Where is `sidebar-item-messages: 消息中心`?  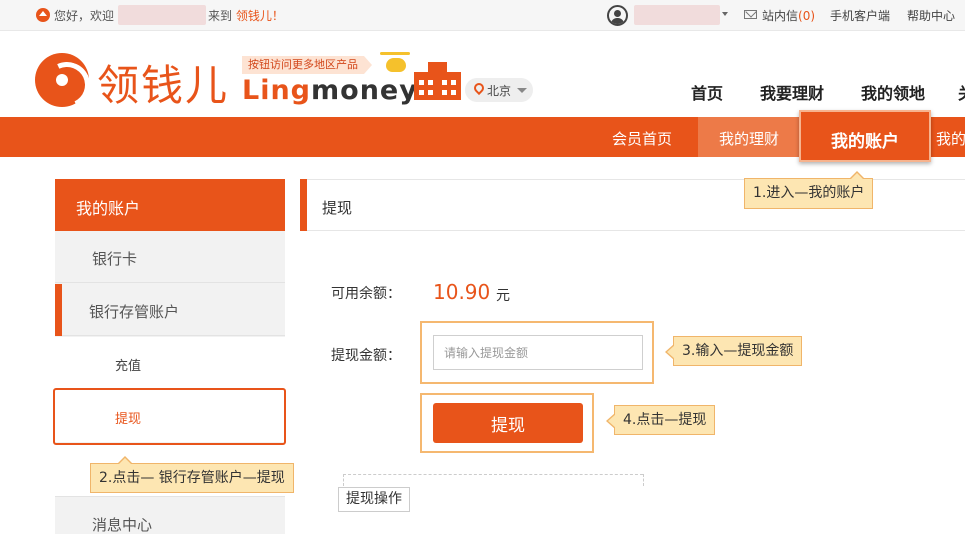
sidebar-item-messages: 消息中心 is located at coordinates (170, 515).